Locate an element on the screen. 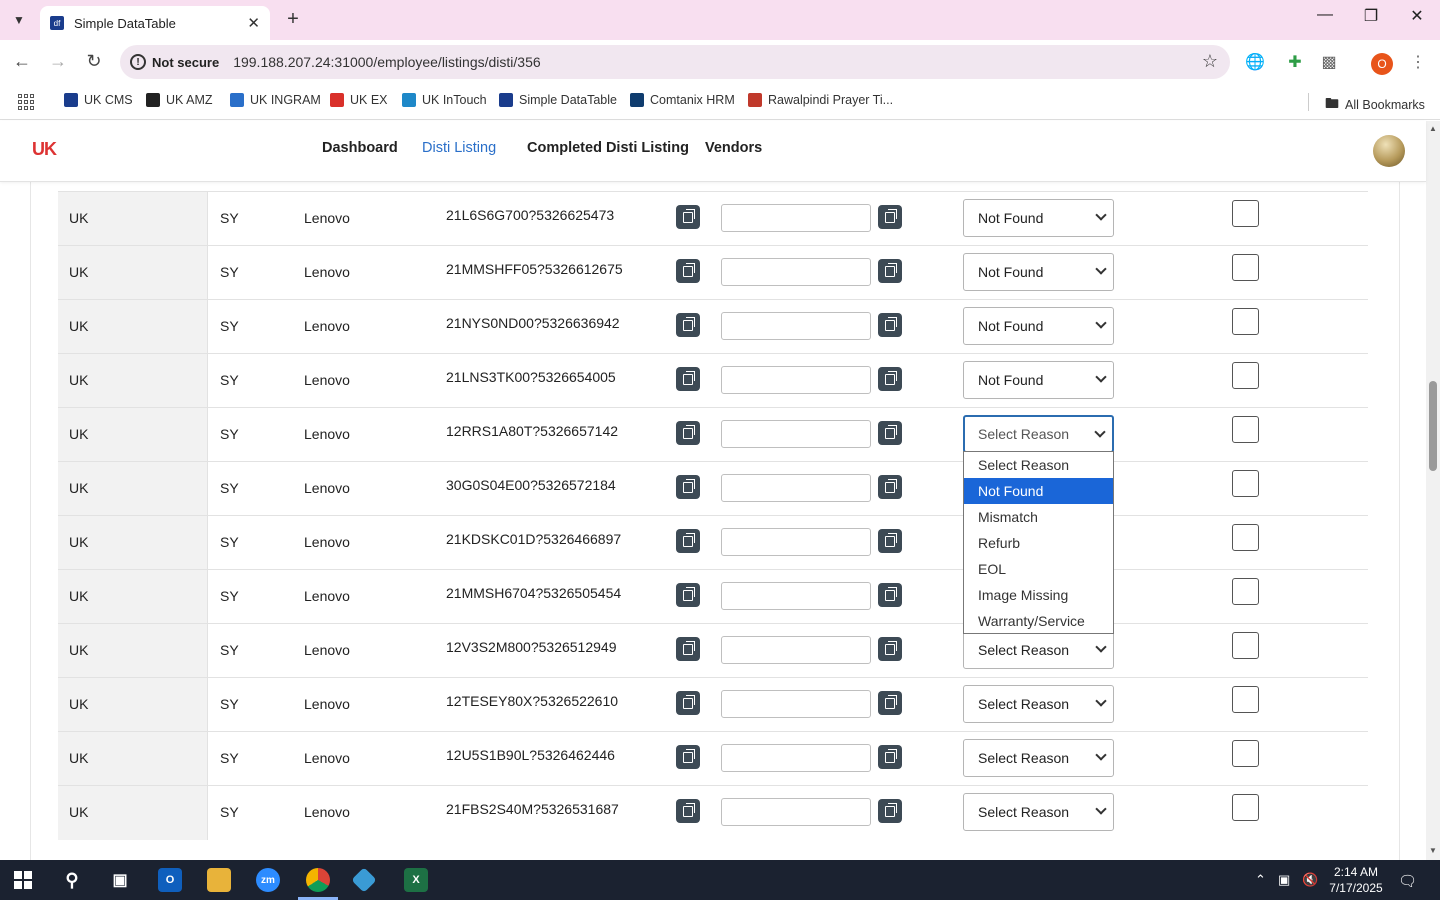 Image resolution: width=1440 pixels, height=900 pixels. new-tab-icon: + is located at coordinates (293, 19).